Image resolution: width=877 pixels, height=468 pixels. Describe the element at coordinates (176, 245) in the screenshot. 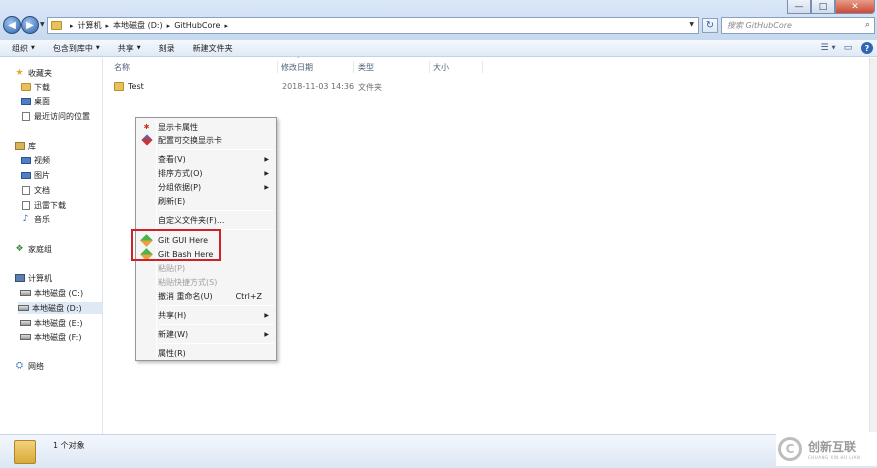

I see `git-items-highlight-annotation` at that location.